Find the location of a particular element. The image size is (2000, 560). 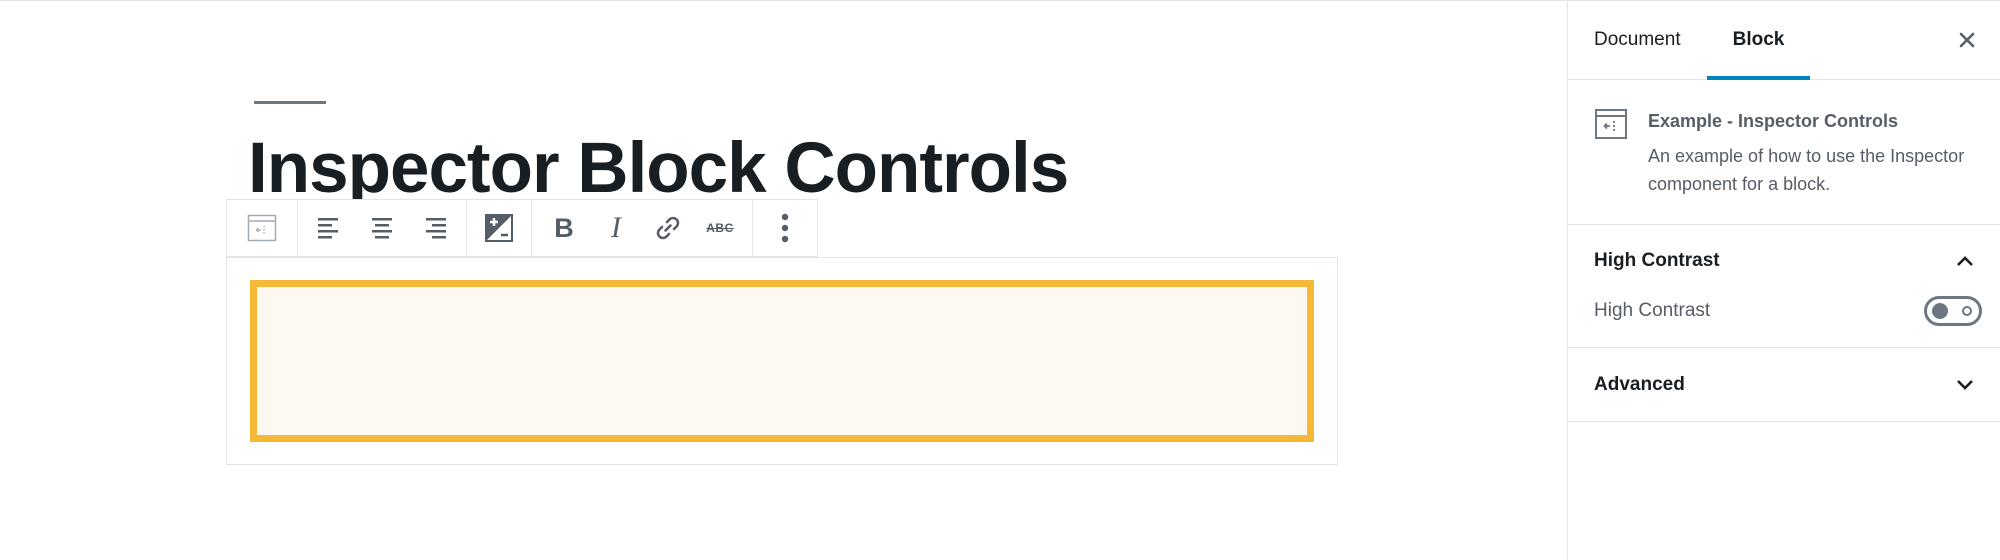

link-button is located at coordinates (668, 228).